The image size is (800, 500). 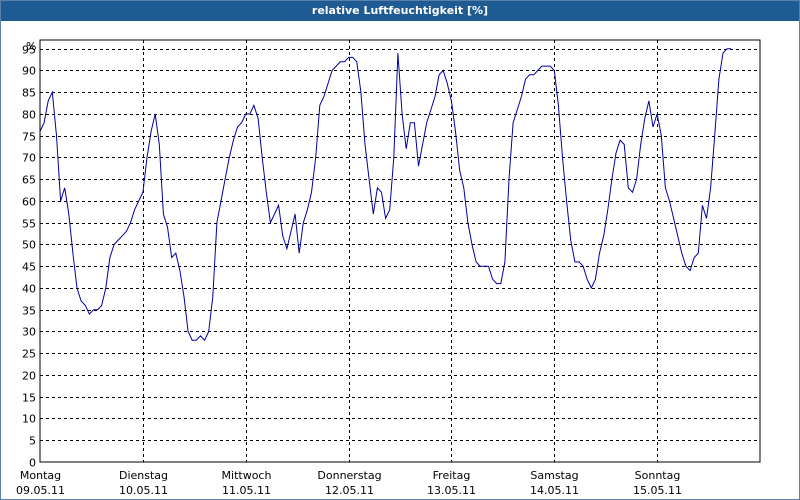 What do you see at coordinates (29, 419) in the screenshot?
I see `y-tick-label: 10` at bounding box center [29, 419].